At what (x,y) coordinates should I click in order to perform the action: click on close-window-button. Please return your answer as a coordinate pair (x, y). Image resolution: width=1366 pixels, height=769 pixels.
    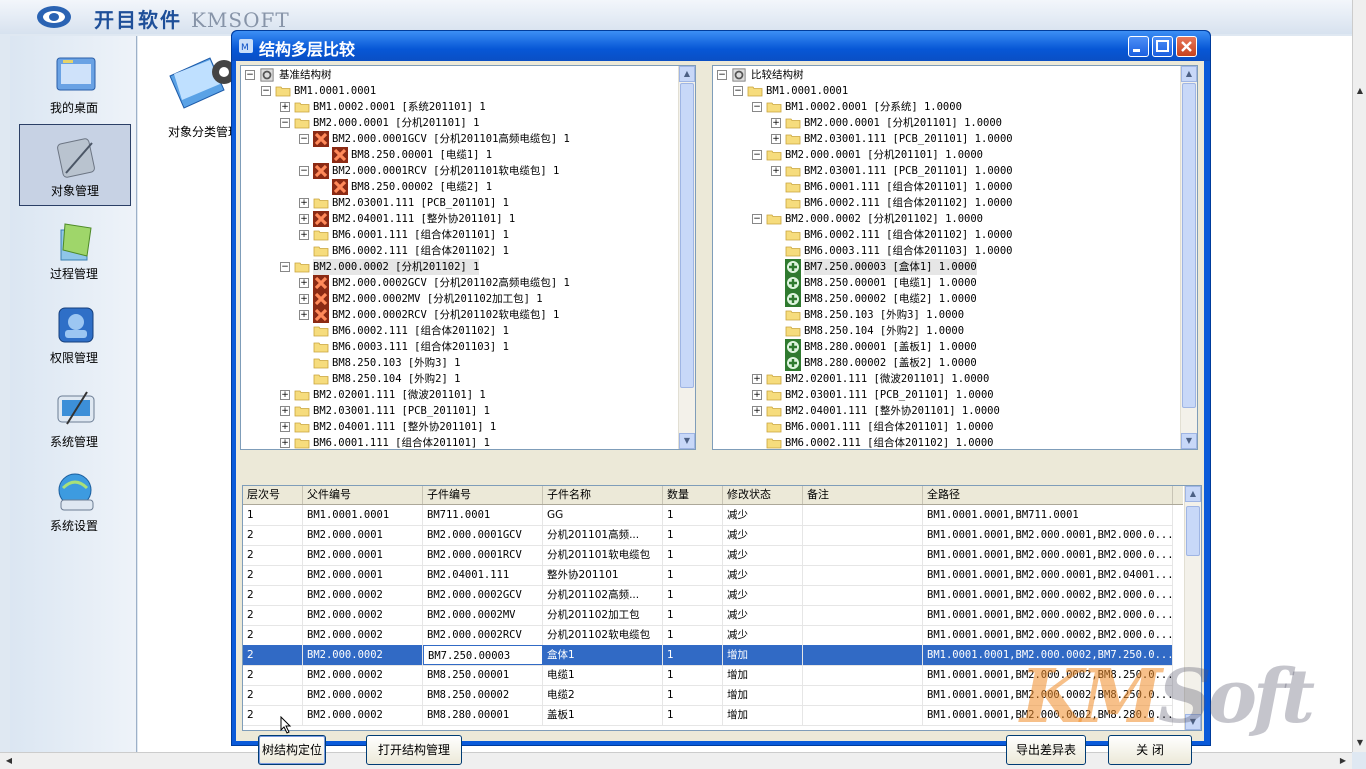
    Looking at the image, I should click on (1186, 46).